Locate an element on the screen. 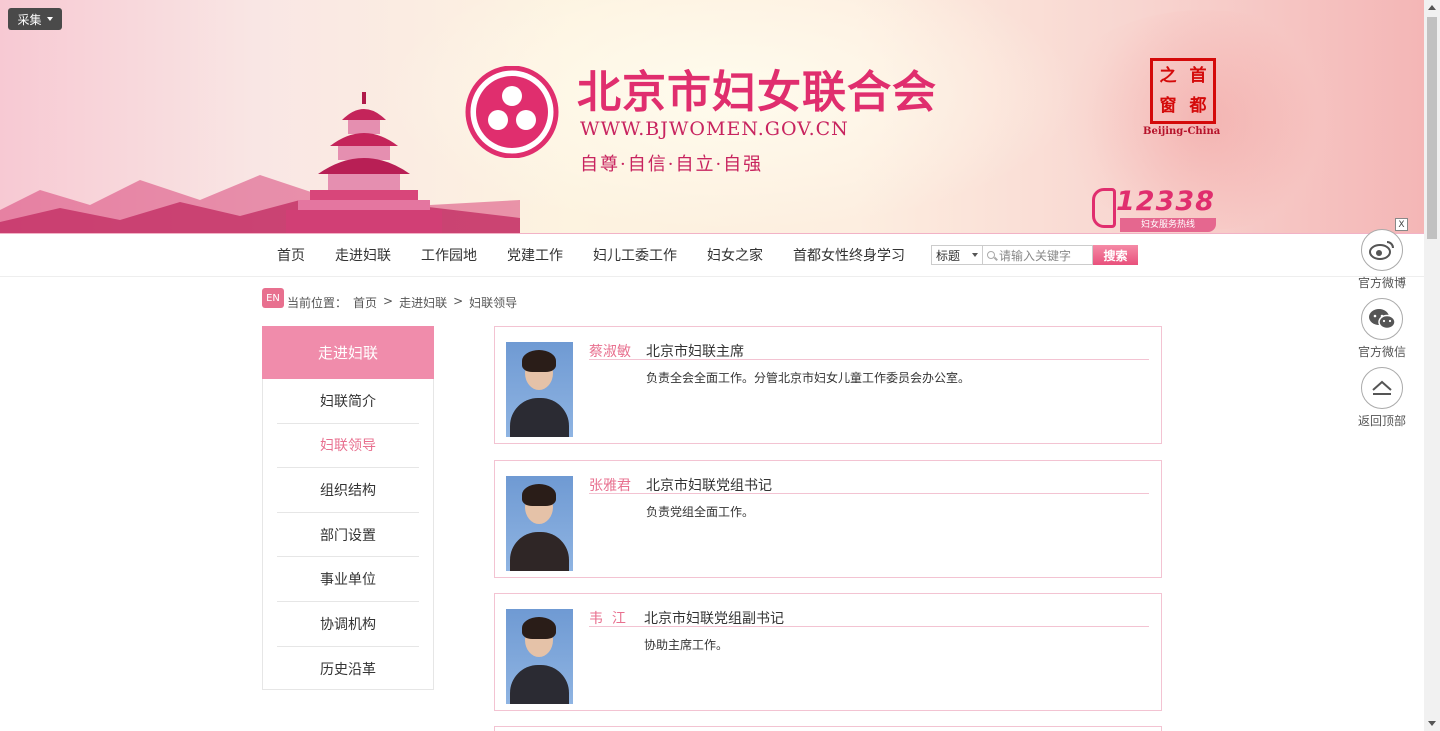 Image resolution: width=1440 pixels, height=731 pixels. site-title: 北京市妇女联合会 is located at coordinates (757, 92).